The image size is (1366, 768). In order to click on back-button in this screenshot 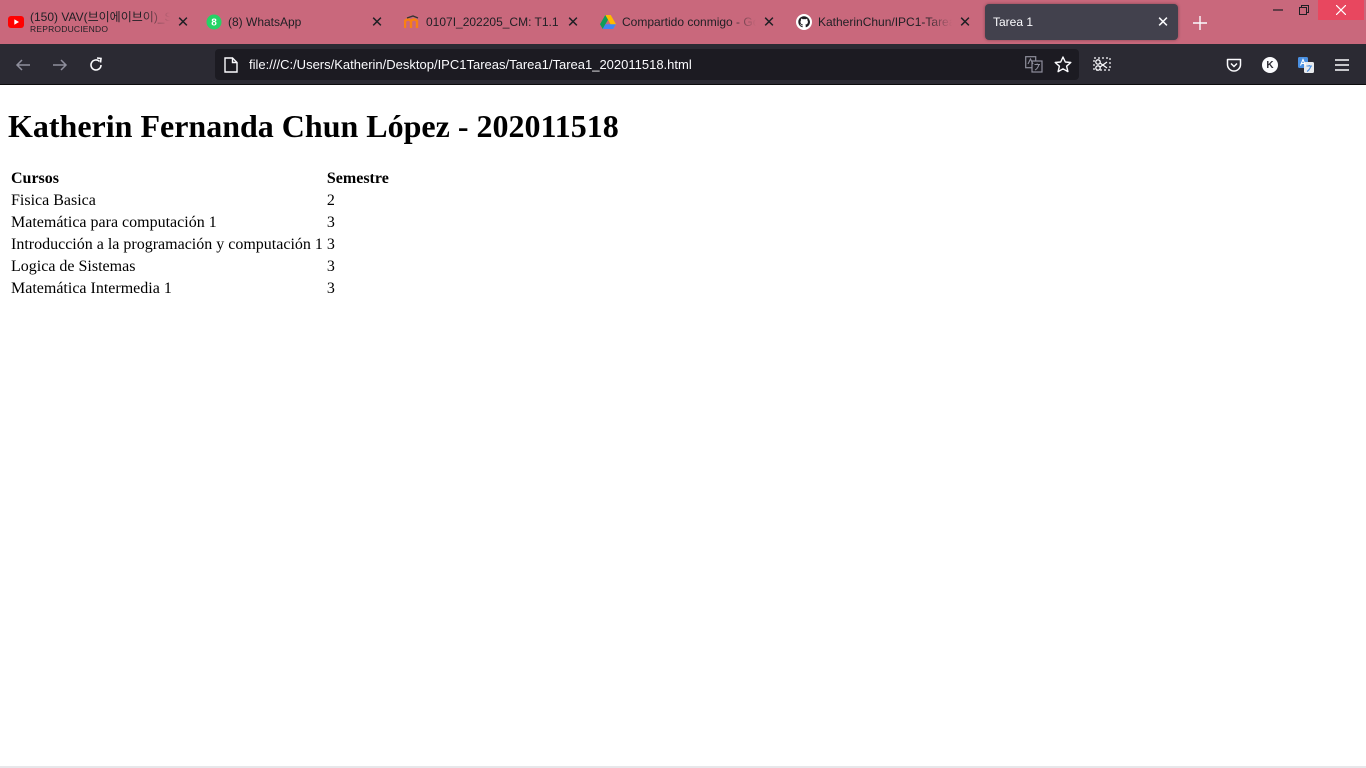, I will do `click(23, 65)`.